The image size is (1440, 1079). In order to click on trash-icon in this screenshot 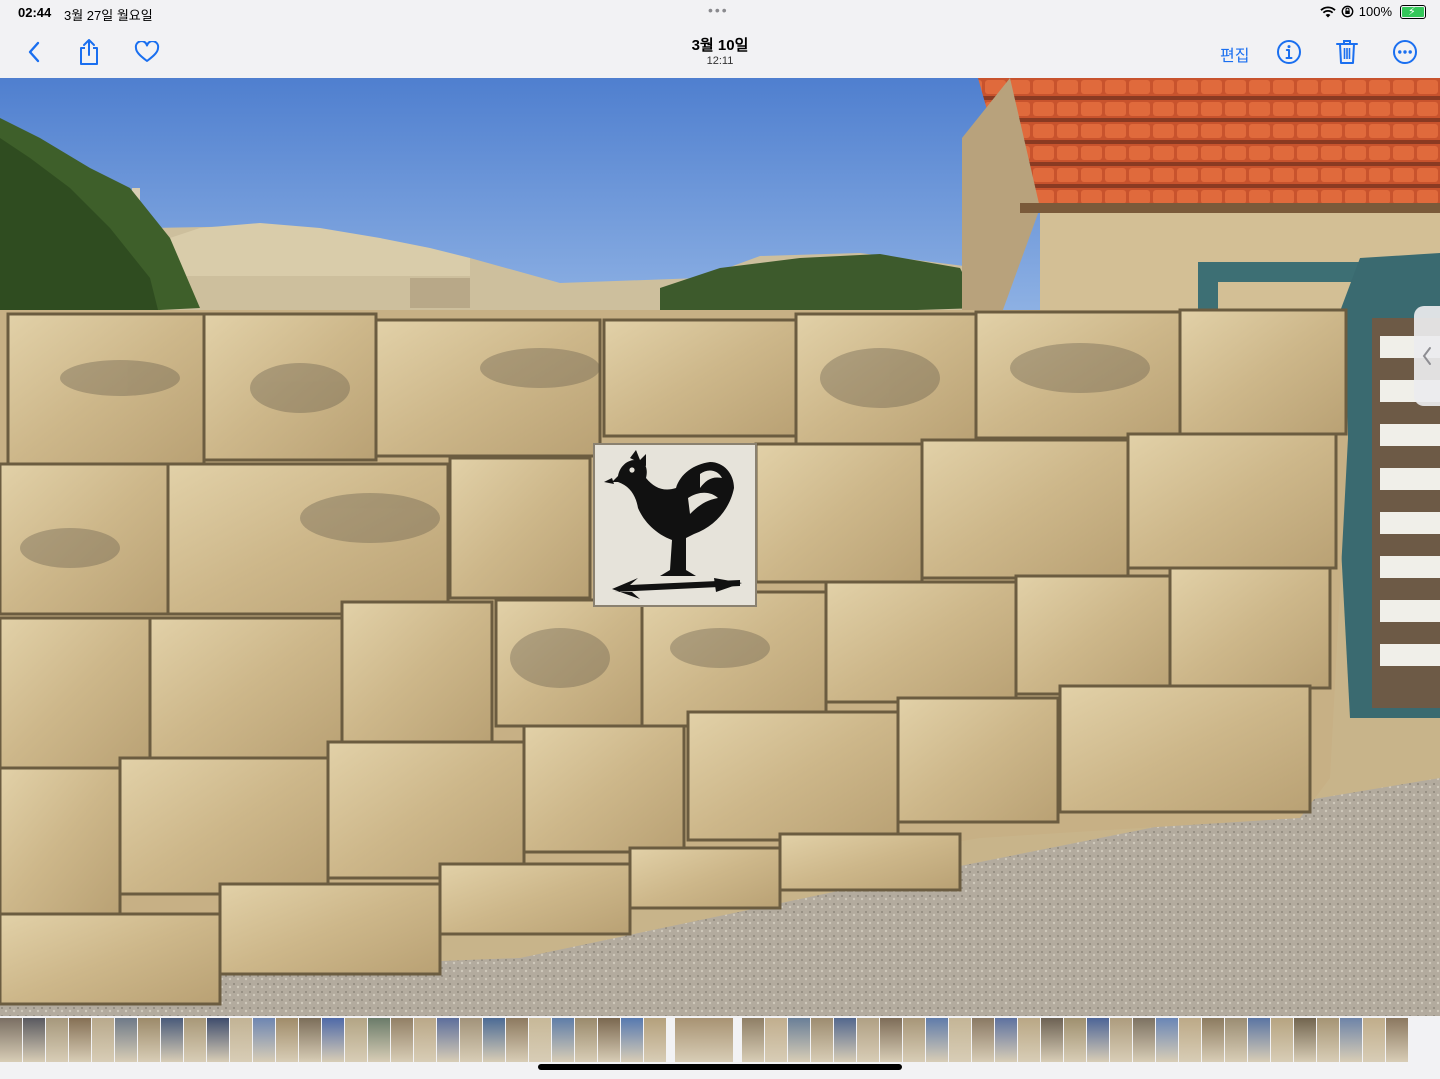, I will do `click(1347, 52)`.